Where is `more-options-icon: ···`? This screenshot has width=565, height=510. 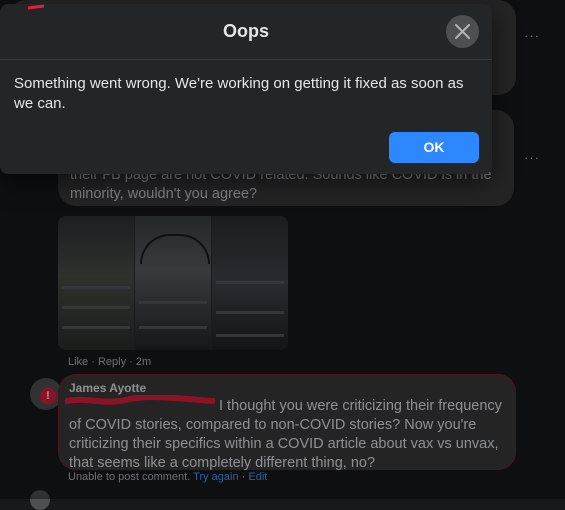 more-options-icon: ··· is located at coordinates (532, 35).